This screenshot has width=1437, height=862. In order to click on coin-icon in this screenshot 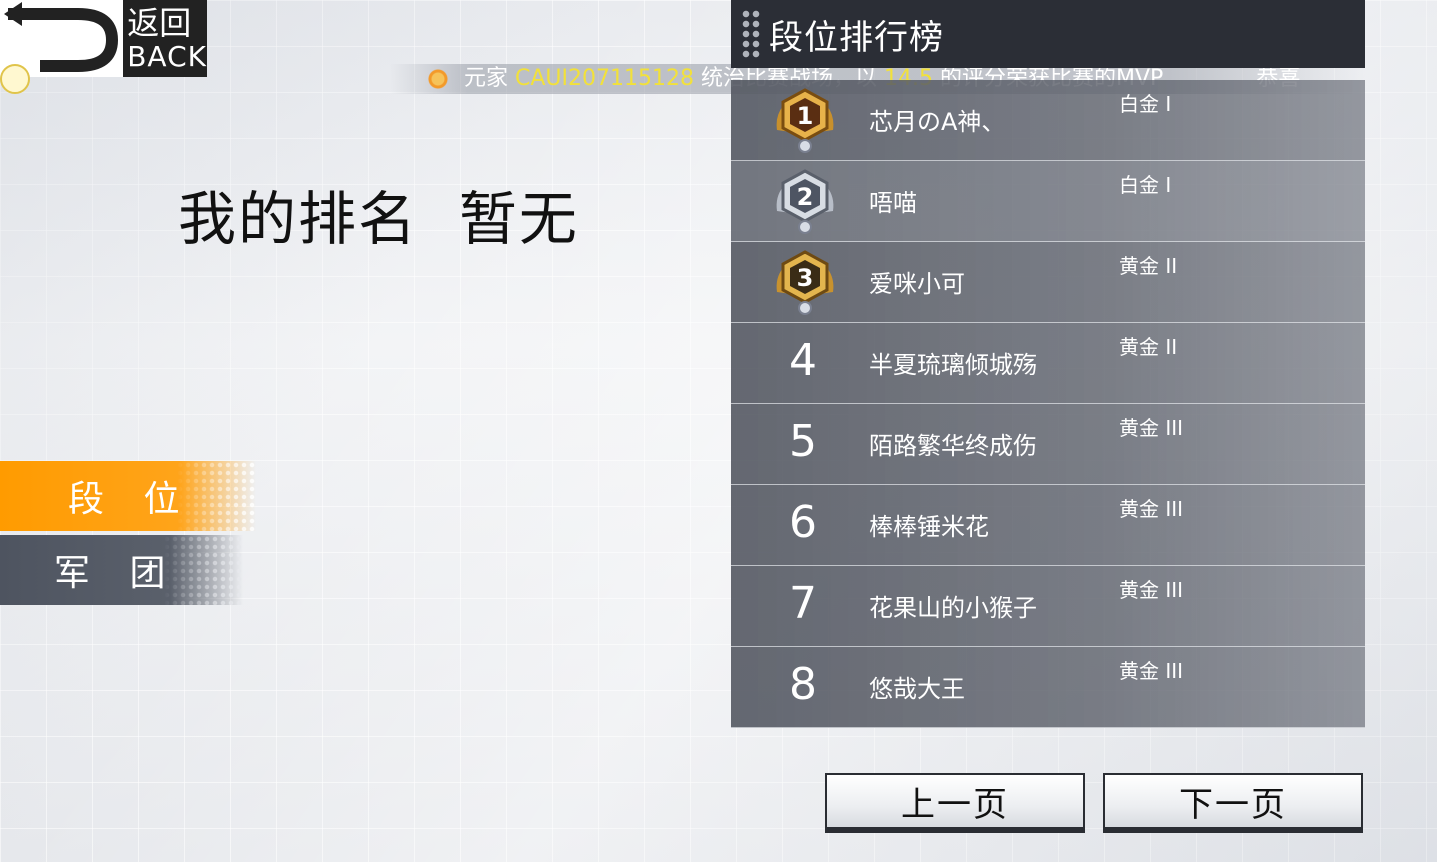, I will do `click(15, 79)`.